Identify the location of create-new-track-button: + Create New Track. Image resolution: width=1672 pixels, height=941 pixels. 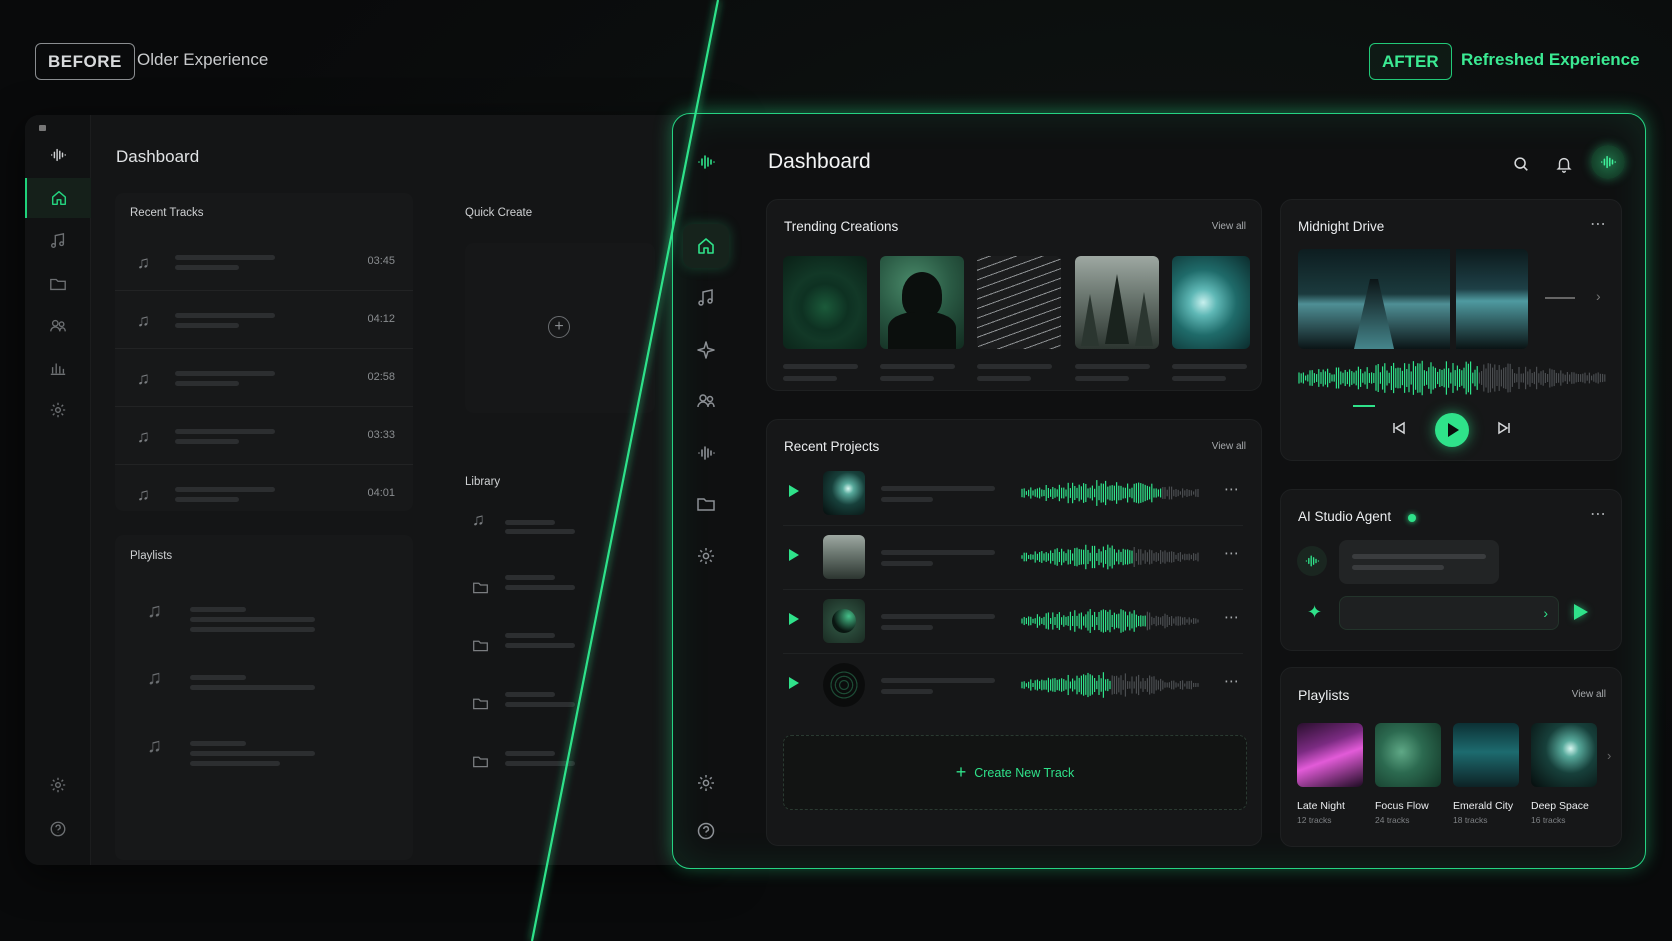
(1015, 772).